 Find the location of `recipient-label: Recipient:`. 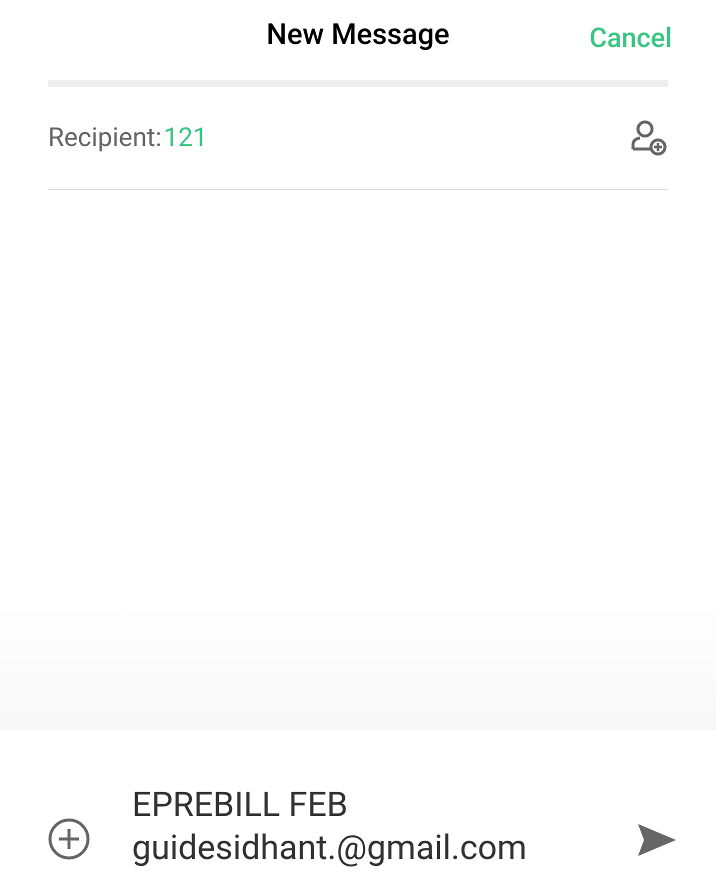

recipient-label: Recipient: is located at coordinates (105, 138).